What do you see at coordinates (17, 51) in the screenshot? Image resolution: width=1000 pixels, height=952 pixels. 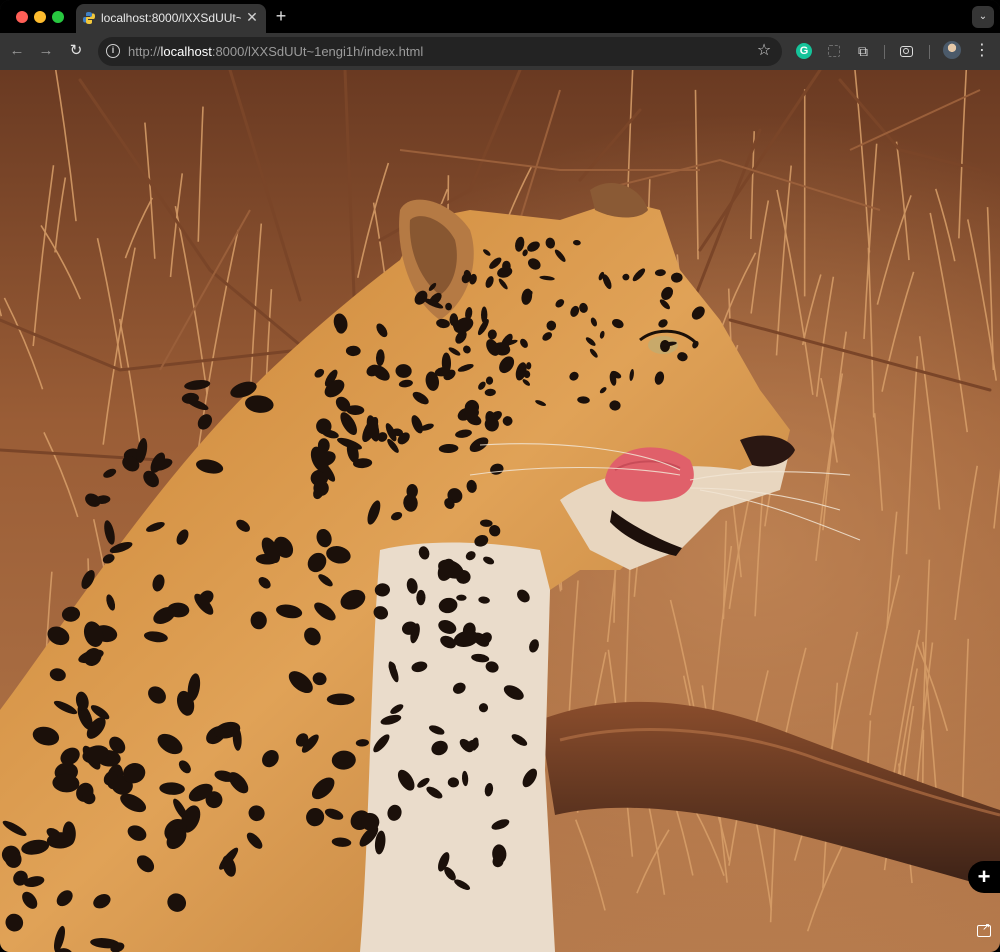 I see `back-arrow-icon: ←` at bounding box center [17, 51].